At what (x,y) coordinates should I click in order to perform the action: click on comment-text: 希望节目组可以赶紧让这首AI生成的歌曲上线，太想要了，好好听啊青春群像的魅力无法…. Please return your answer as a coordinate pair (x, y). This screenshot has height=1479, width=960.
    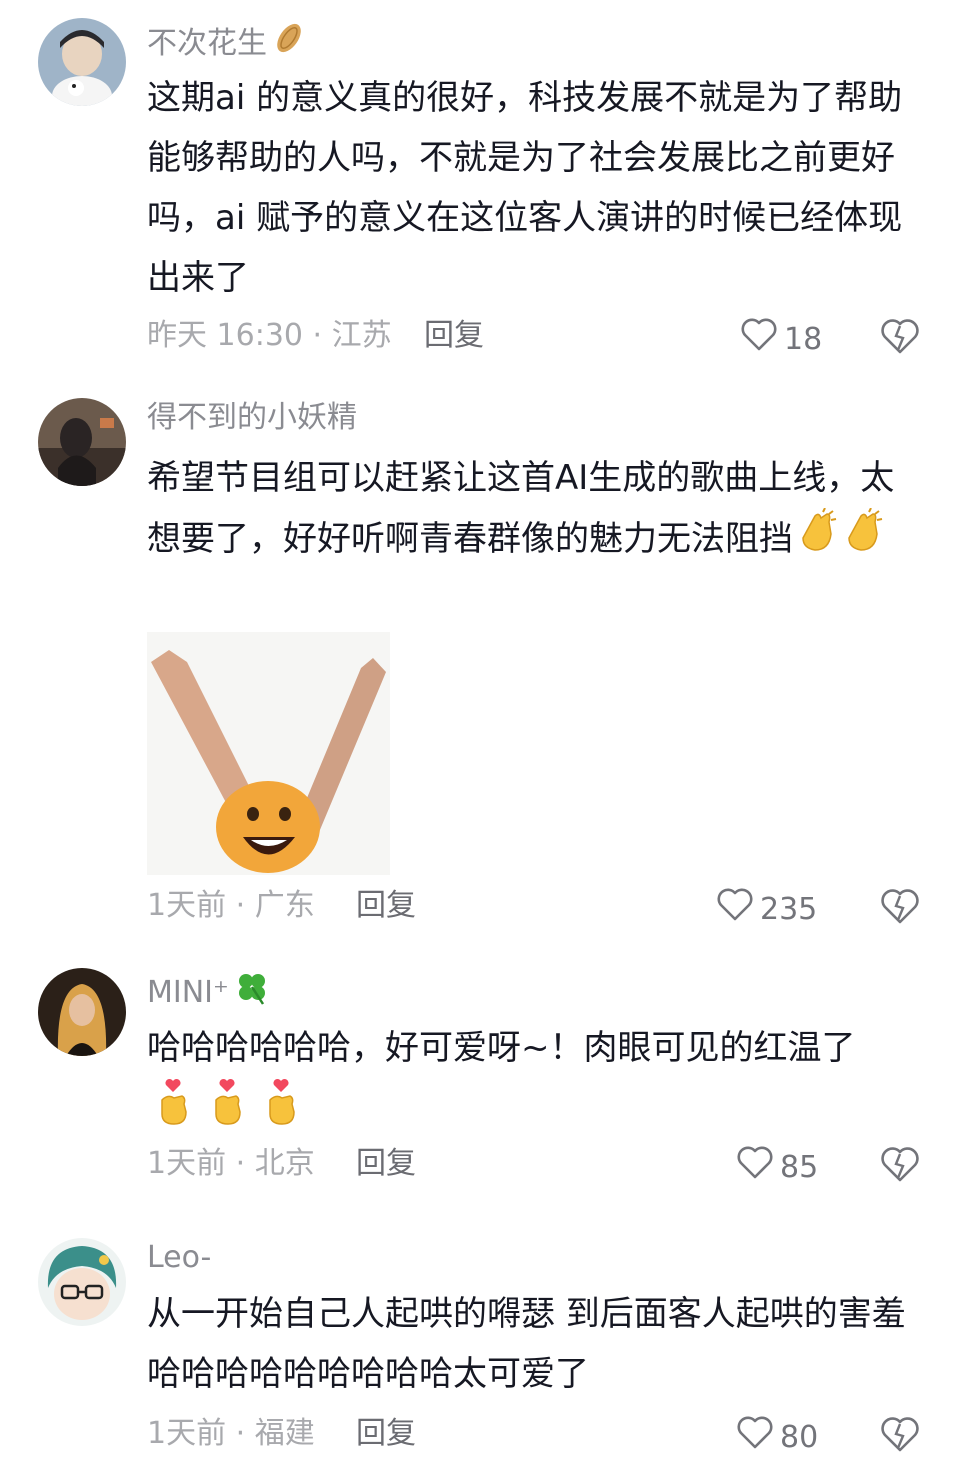
    Looking at the image, I should click on (532, 510).